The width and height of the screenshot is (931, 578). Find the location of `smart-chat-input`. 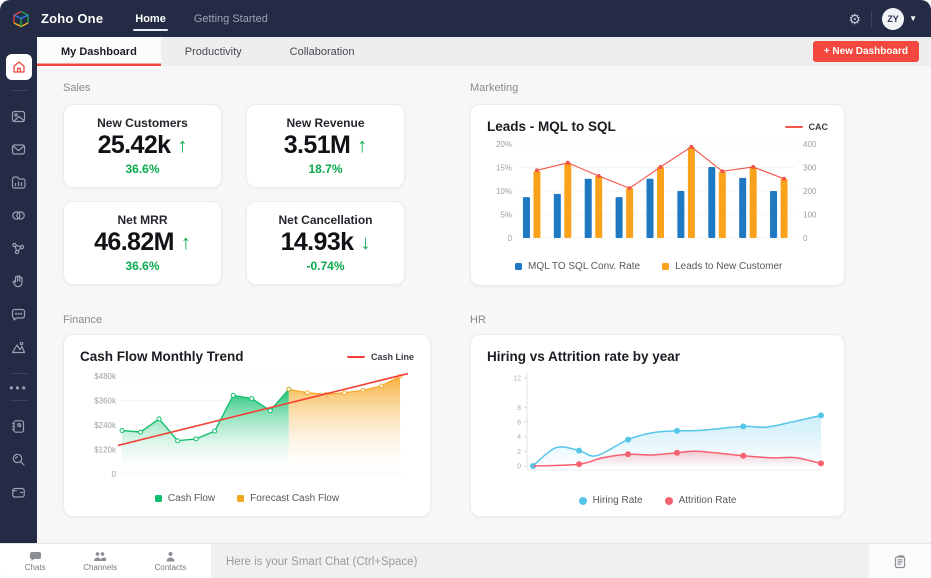

smart-chat-input is located at coordinates (540, 560).